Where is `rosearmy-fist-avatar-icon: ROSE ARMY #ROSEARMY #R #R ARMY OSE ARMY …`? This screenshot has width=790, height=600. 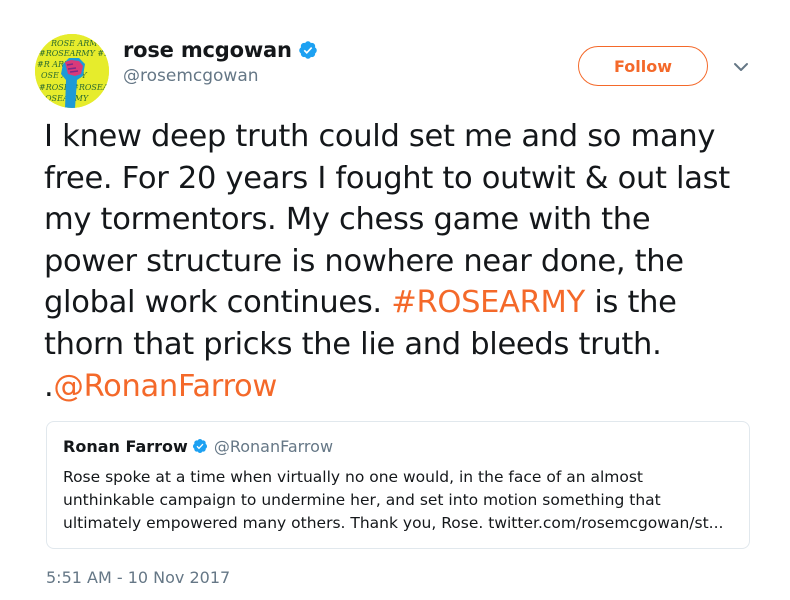
rosearmy-fist-avatar-icon: ROSE ARMY #ROSEARMY #R #R ARMY OSE ARMY … is located at coordinates (72, 71).